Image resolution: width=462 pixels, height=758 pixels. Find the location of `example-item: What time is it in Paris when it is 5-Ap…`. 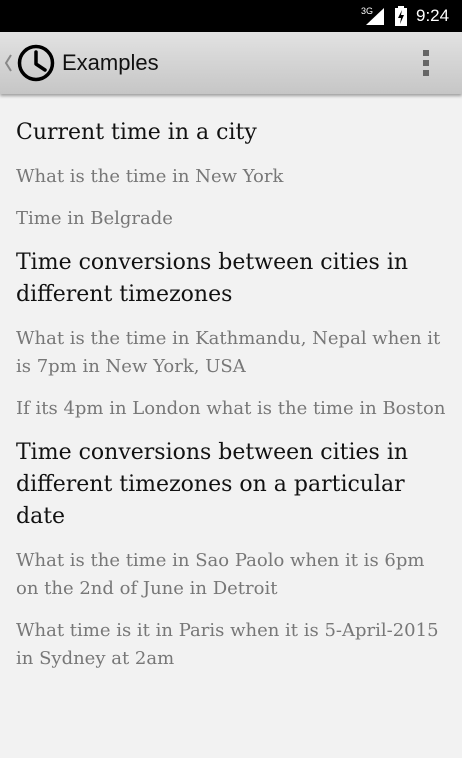

example-item: What time is it in Paris when it is 5-Ap… is located at coordinates (231, 645).